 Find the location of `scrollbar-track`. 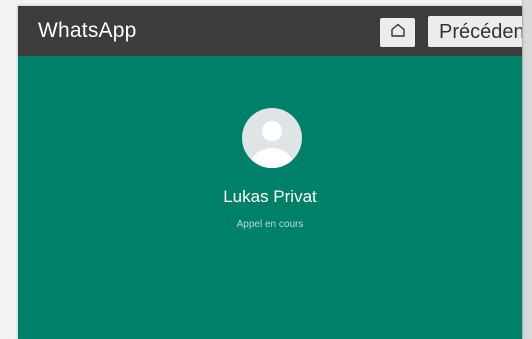

scrollbar-track is located at coordinates (527, 169).